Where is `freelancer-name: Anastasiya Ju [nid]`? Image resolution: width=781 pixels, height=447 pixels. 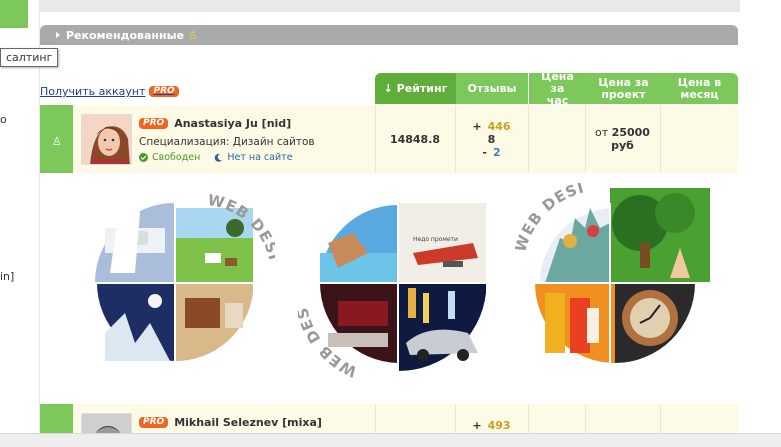 freelancer-name: Anastasiya Ju [nid] is located at coordinates (232, 123).